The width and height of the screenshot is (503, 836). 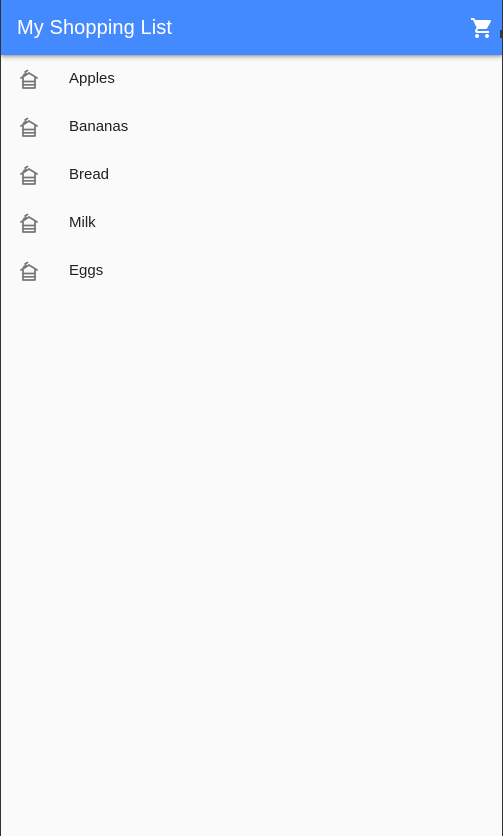 What do you see at coordinates (251, 27) in the screenshot?
I see `app-bar: My Shopping List` at bounding box center [251, 27].